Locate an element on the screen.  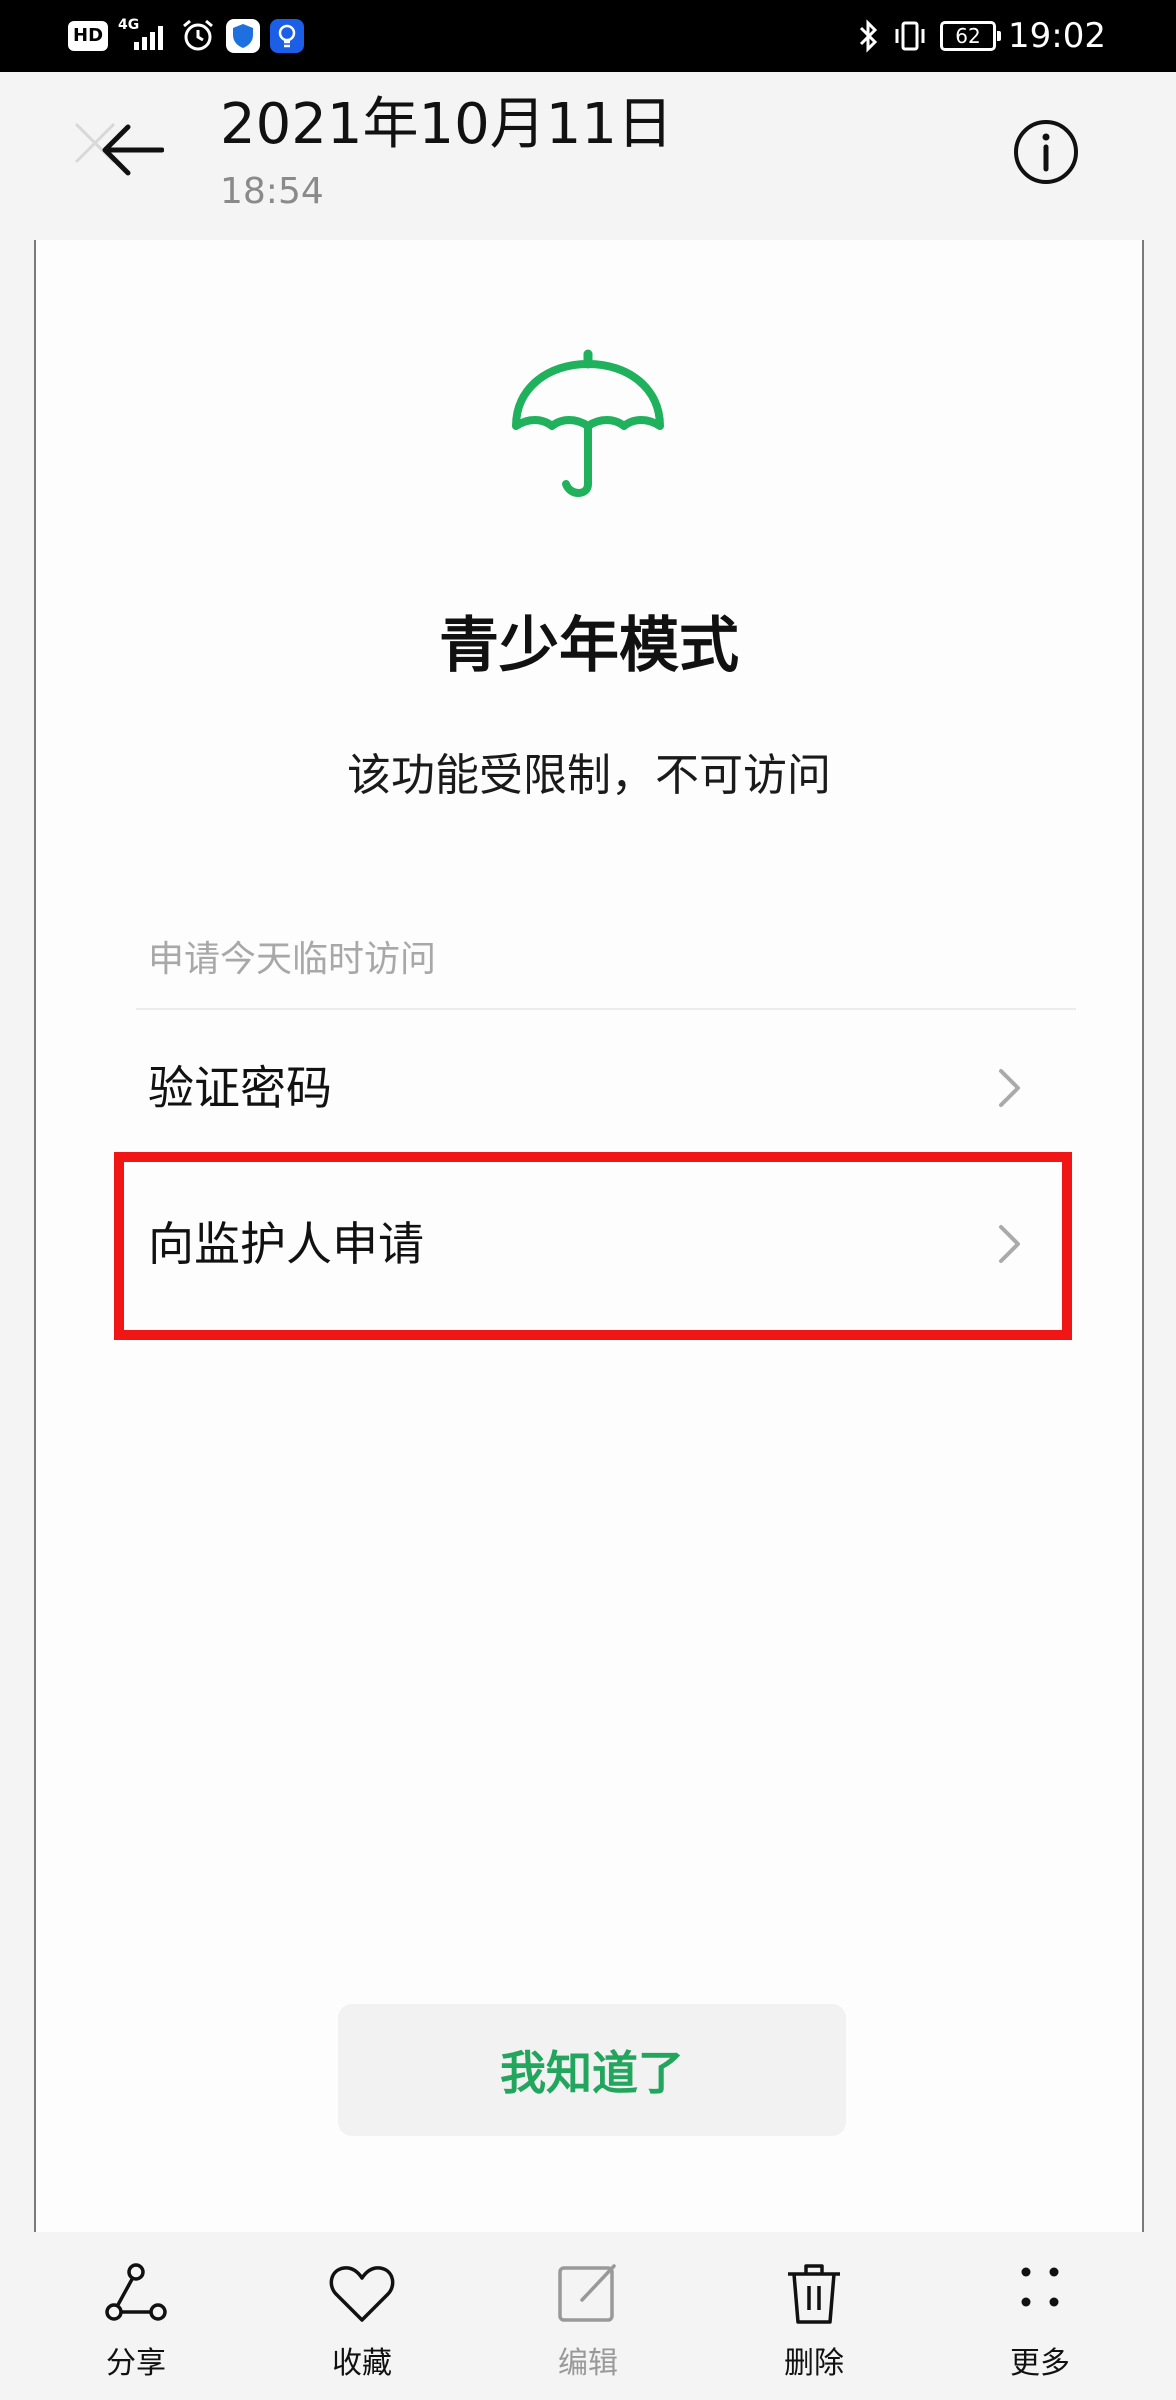
delete-button: 删除 is located at coordinates (814, 2316).